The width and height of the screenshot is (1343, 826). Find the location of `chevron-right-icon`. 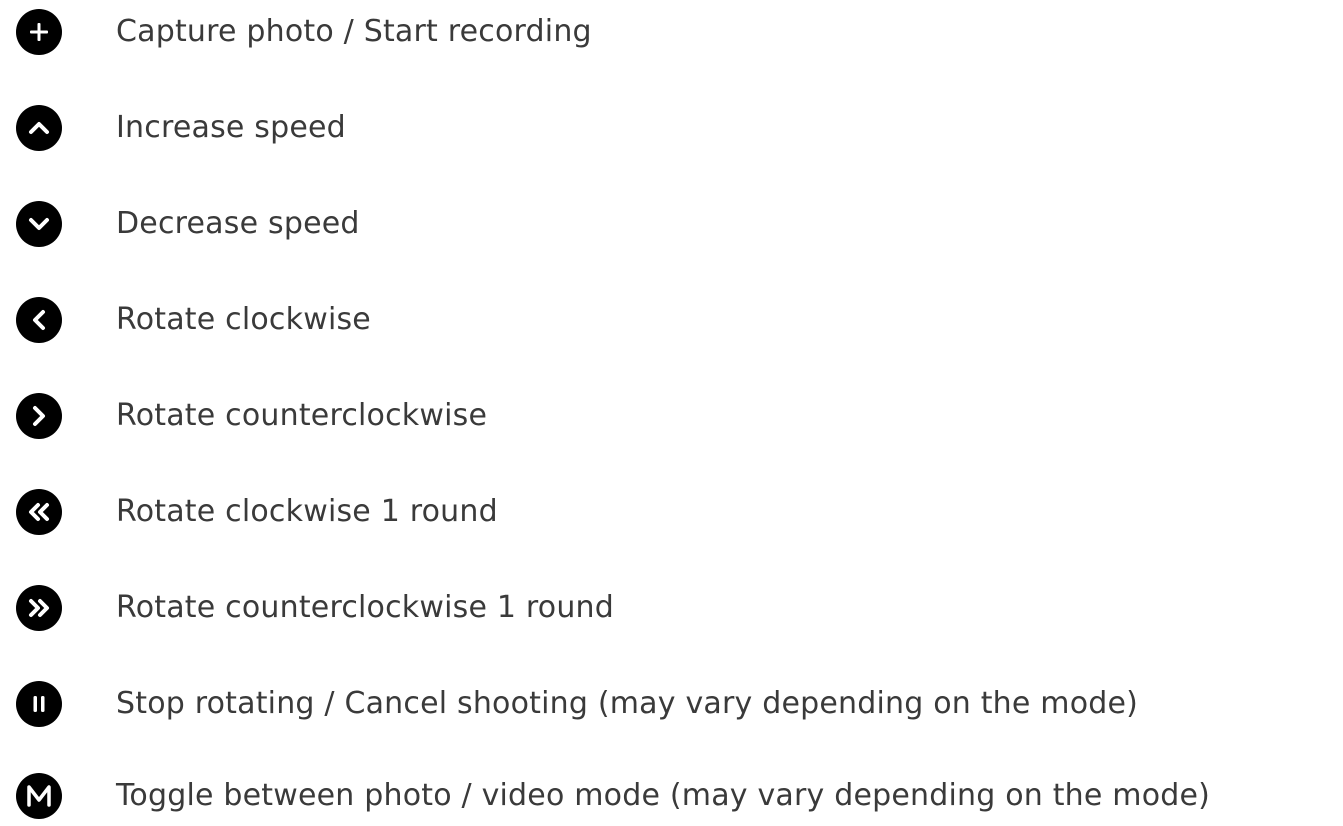

chevron-right-icon is located at coordinates (39, 416).